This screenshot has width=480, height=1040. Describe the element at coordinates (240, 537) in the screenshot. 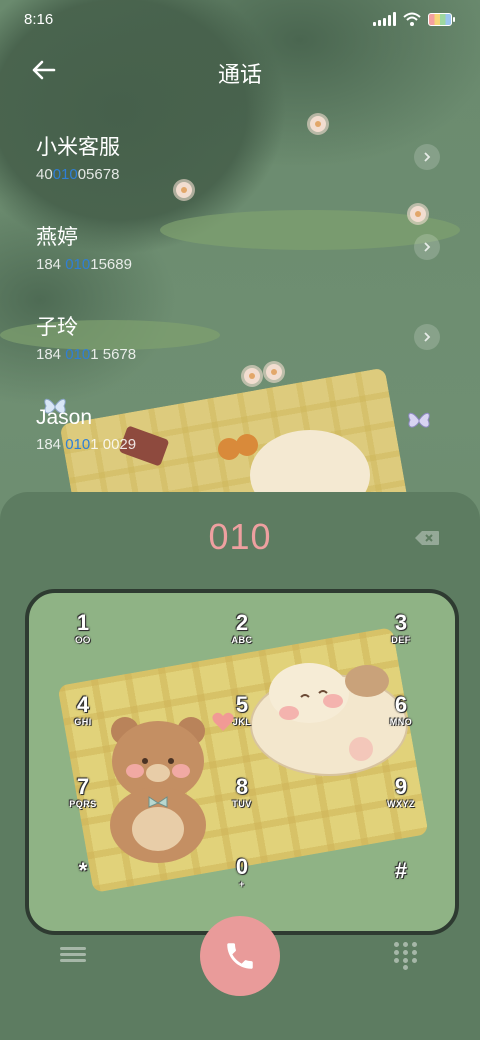

I see `dialed-number: 010` at that location.